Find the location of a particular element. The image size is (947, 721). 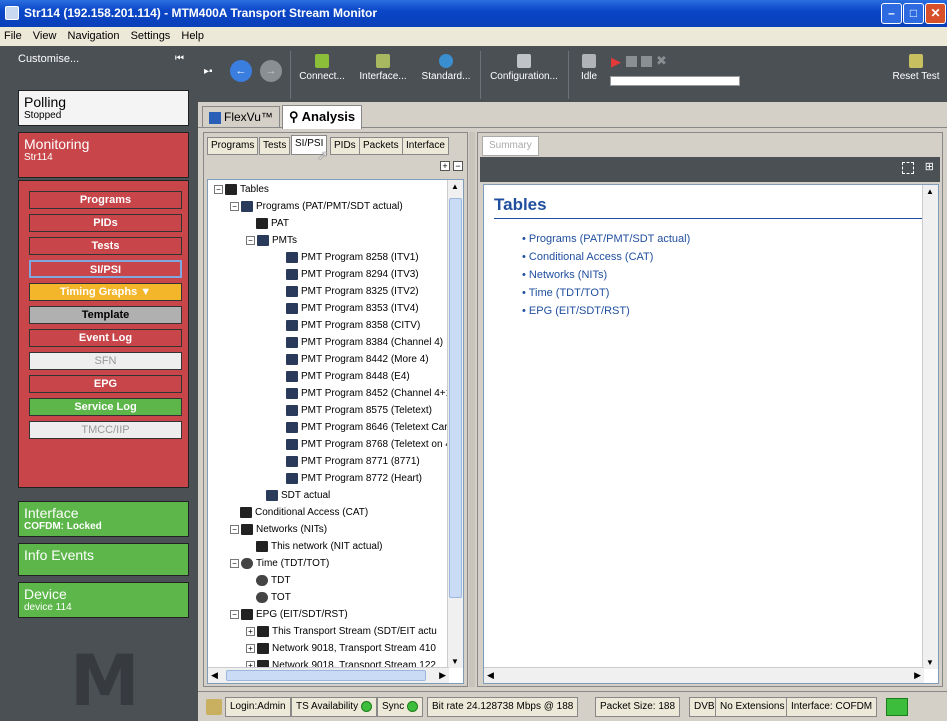

tree-node-tables: − Tables is located at coordinates (241, 190).